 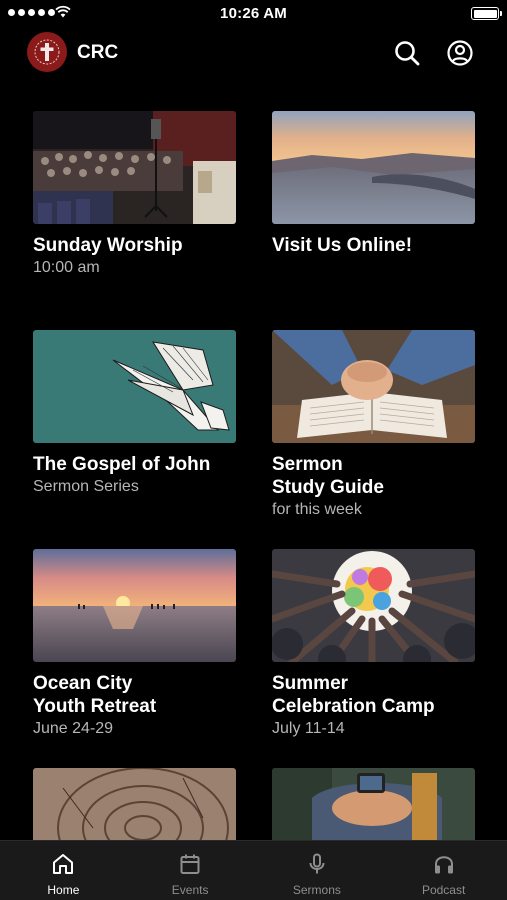 I want to click on card-subtitle: June 24-29, so click(x=73, y=728).